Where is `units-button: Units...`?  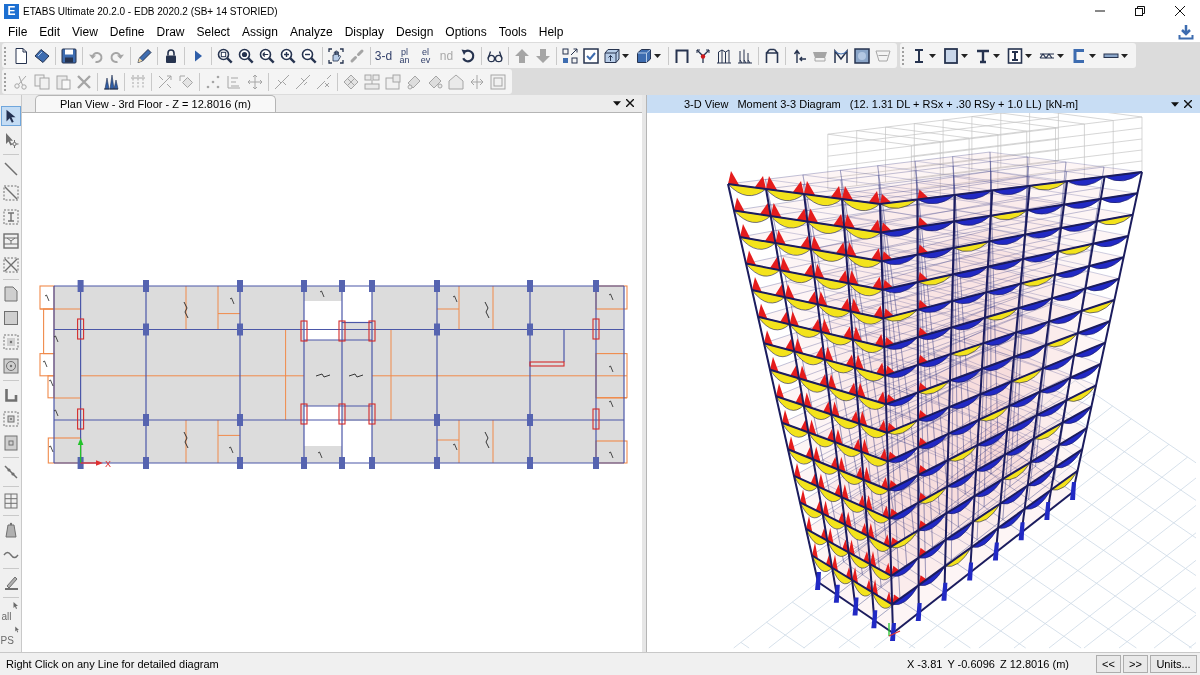
units-button: Units... is located at coordinates (1173, 664).